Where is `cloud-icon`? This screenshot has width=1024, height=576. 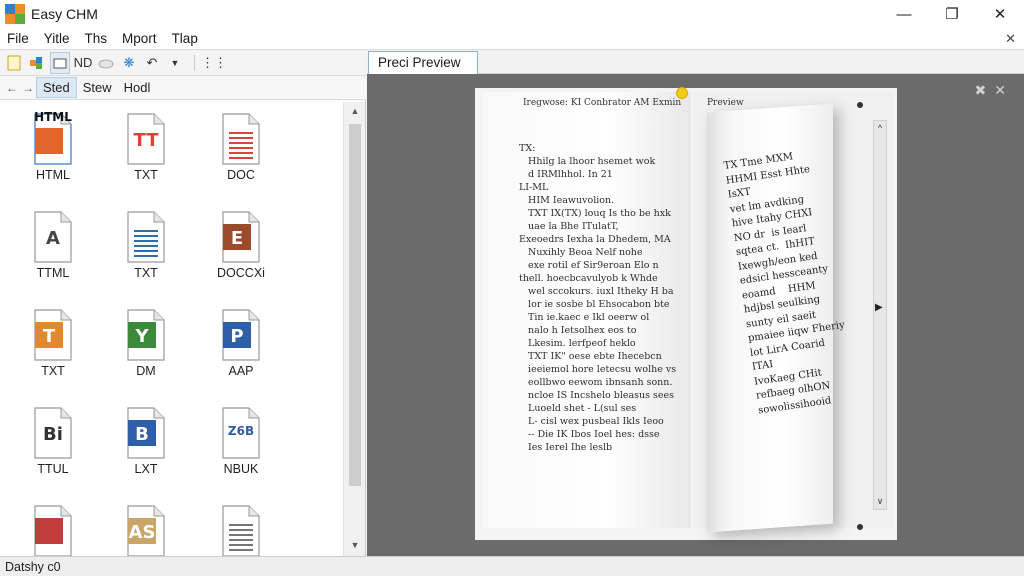
cloud-icon is located at coordinates (106, 63).